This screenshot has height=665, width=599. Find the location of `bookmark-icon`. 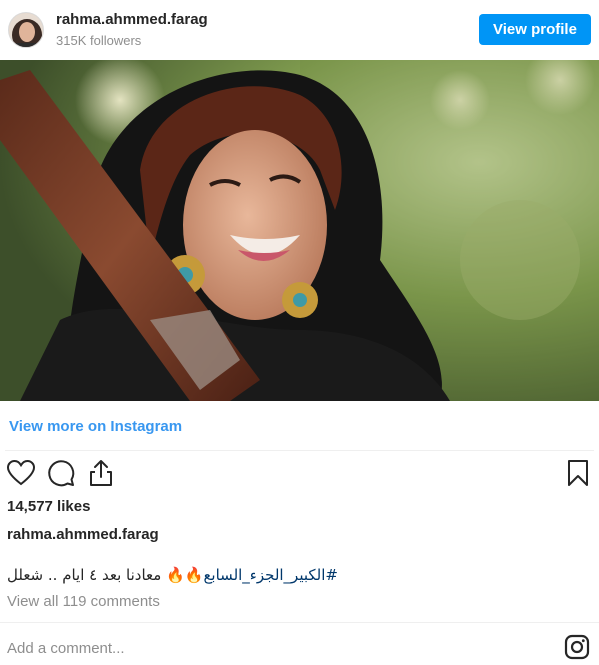

bookmark-icon is located at coordinates (578, 473).